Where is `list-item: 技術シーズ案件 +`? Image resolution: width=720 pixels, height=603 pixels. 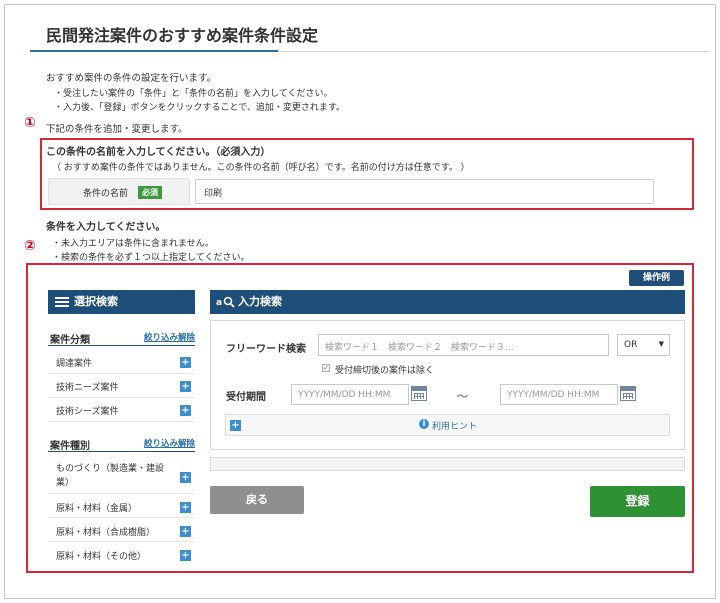
list-item: 技術シーズ案件 + is located at coordinates (121, 410).